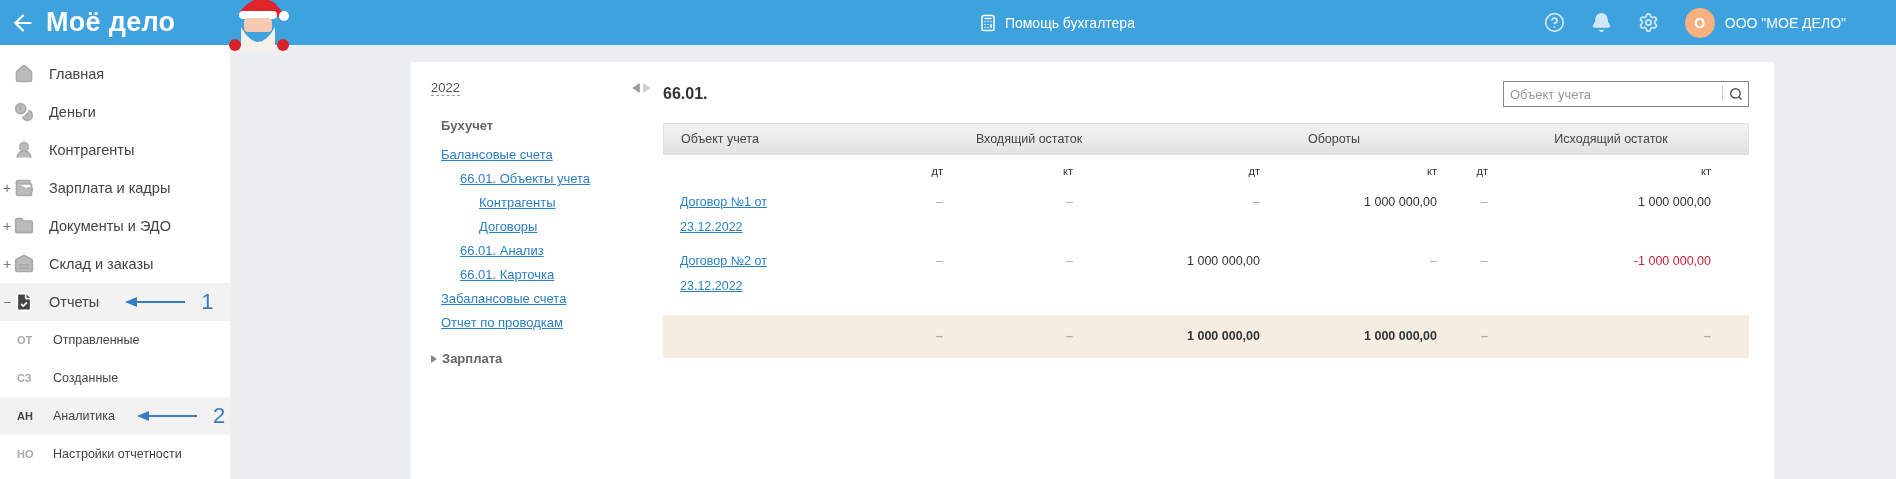 The image size is (1896, 479). I want to click on column-header: Входящий остаток, so click(1029, 139).